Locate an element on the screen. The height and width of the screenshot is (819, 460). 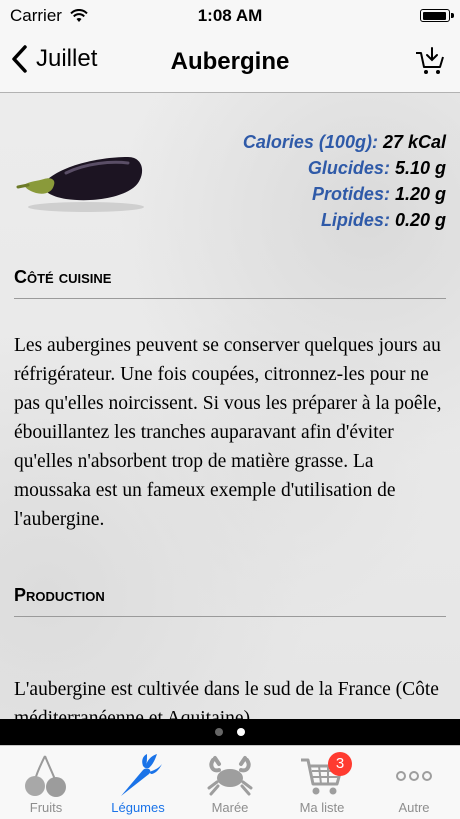
back-button: Juillet is located at coordinates (53, 59).